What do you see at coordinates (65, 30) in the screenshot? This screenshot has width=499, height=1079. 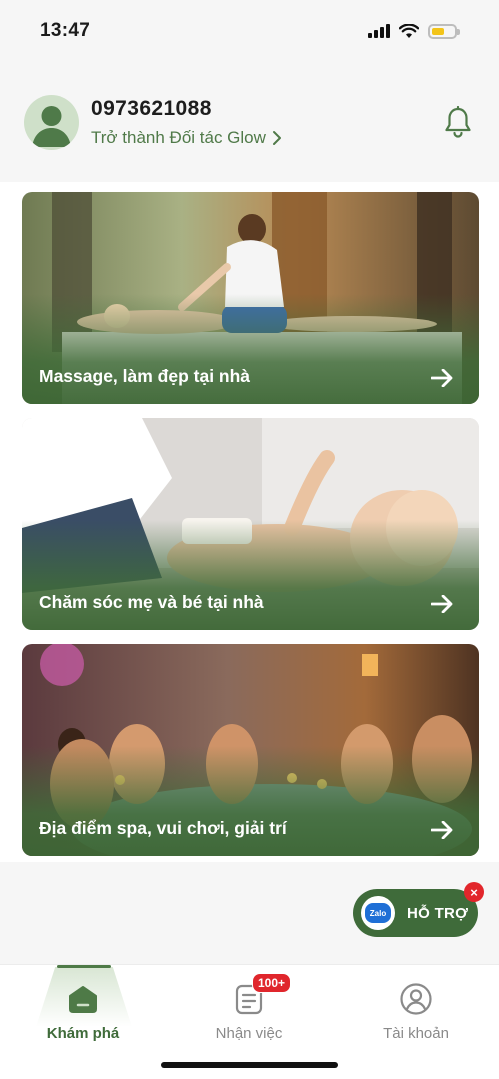 I see `status-time: 13:47` at bounding box center [65, 30].